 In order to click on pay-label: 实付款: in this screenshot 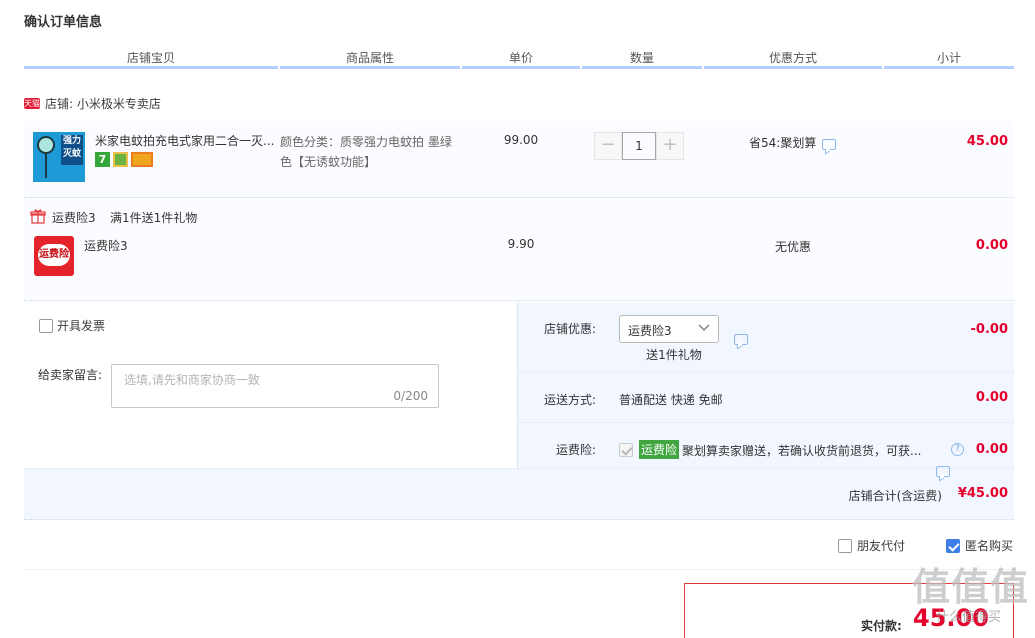, I will do `click(881, 626)`.